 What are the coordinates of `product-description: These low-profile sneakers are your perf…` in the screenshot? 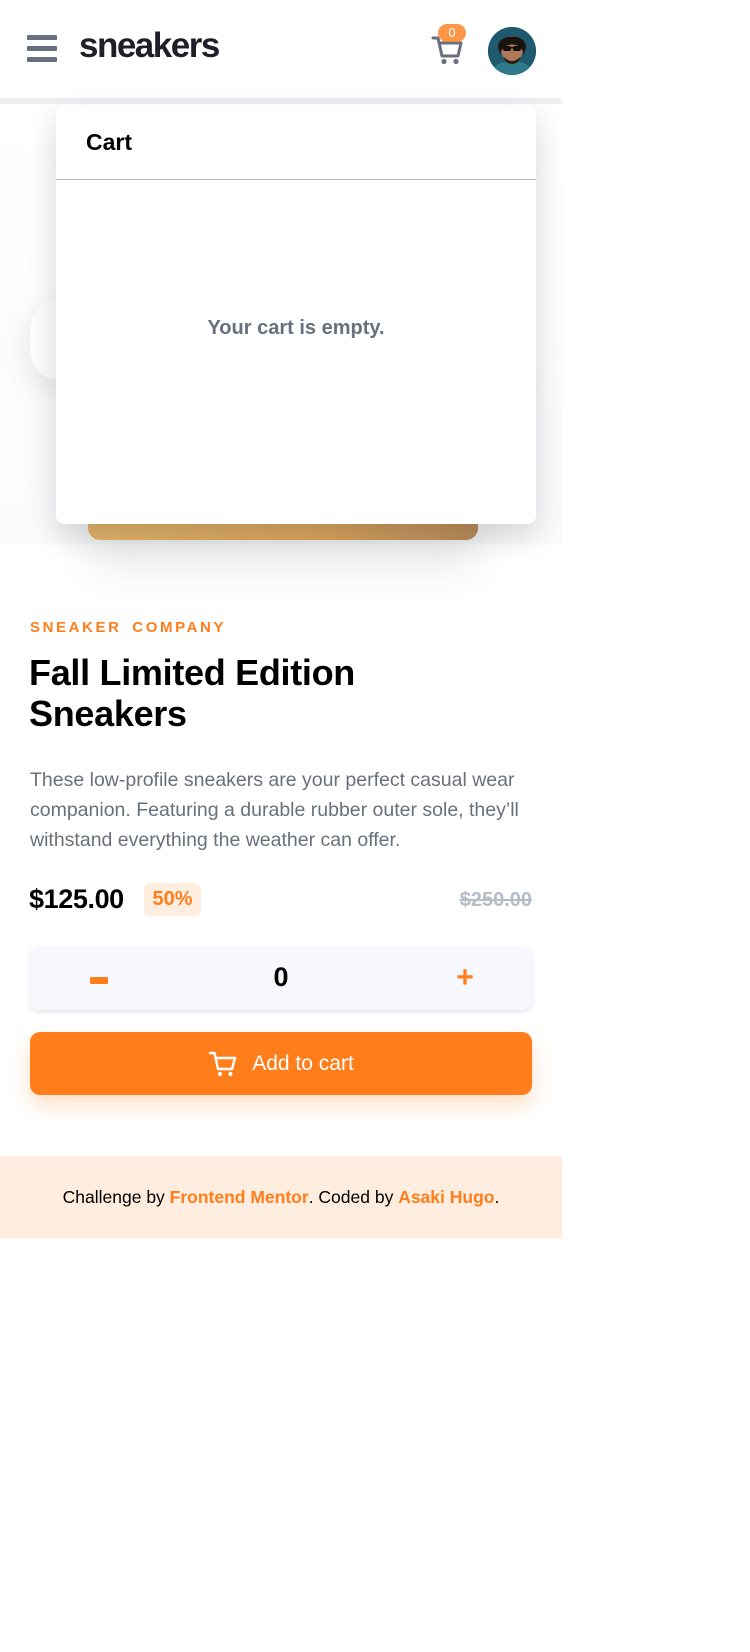 It's located at (274, 810).